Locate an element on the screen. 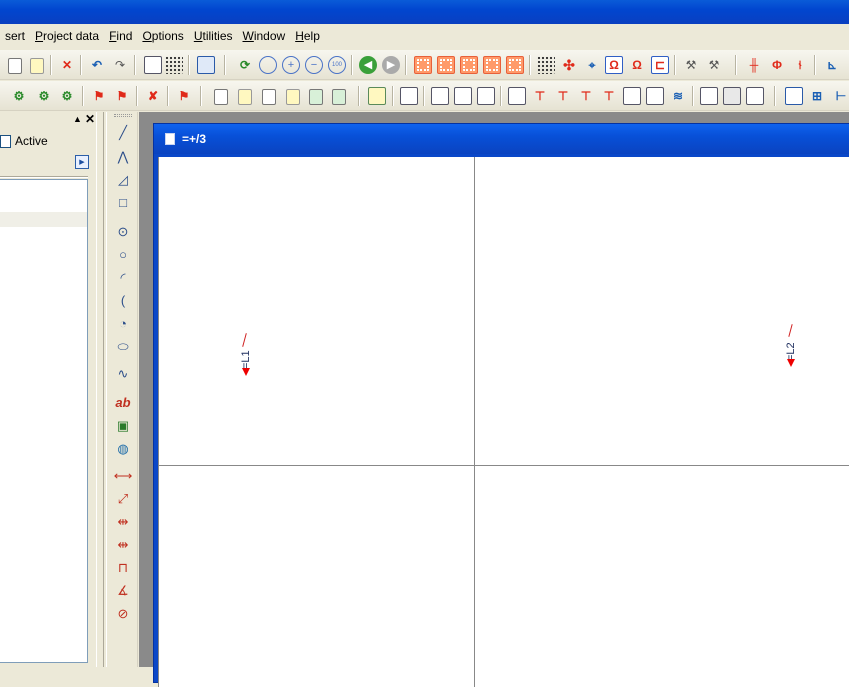 This screenshot has width=849, height=687. hatch-icon is located at coordinates (709, 96).